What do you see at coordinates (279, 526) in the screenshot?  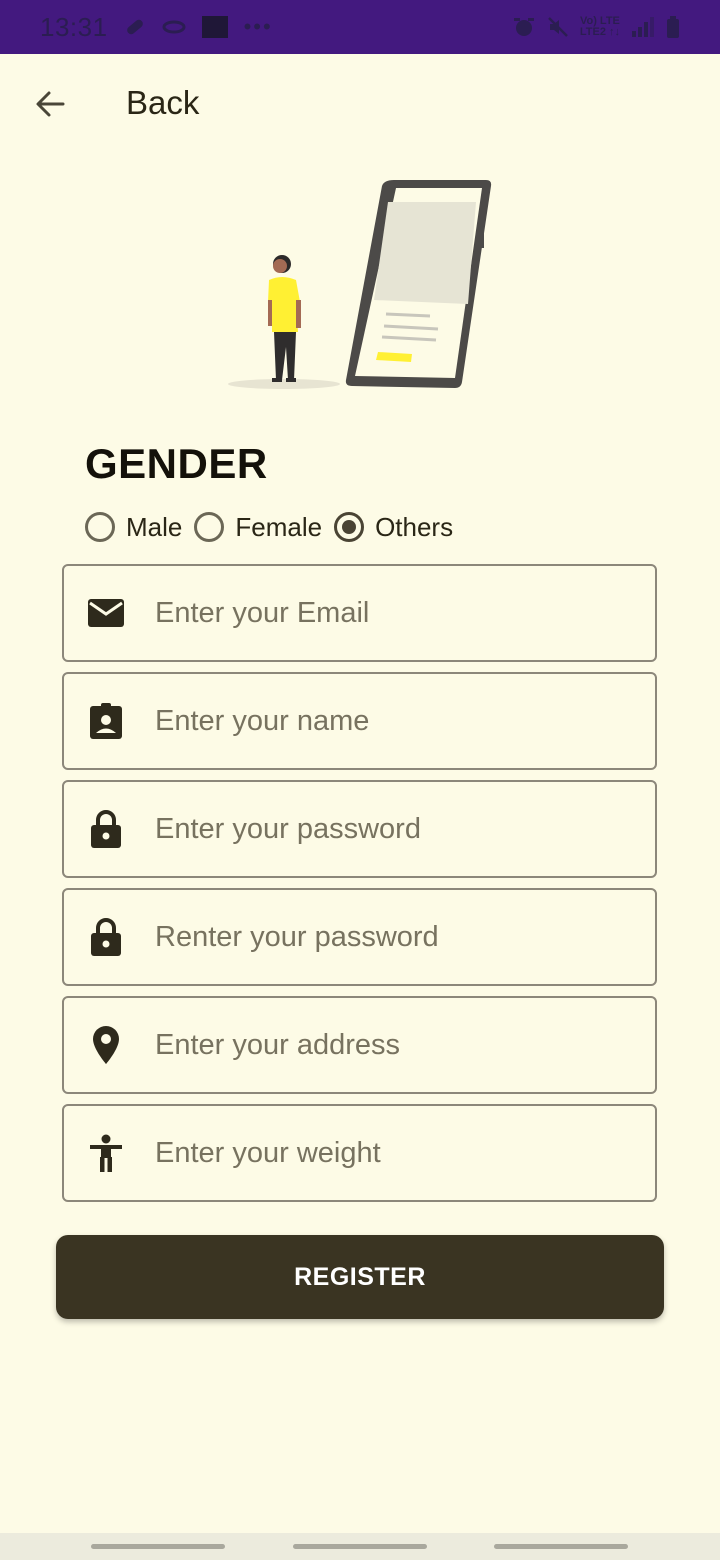 I see `radio-label: Female` at bounding box center [279, 526].